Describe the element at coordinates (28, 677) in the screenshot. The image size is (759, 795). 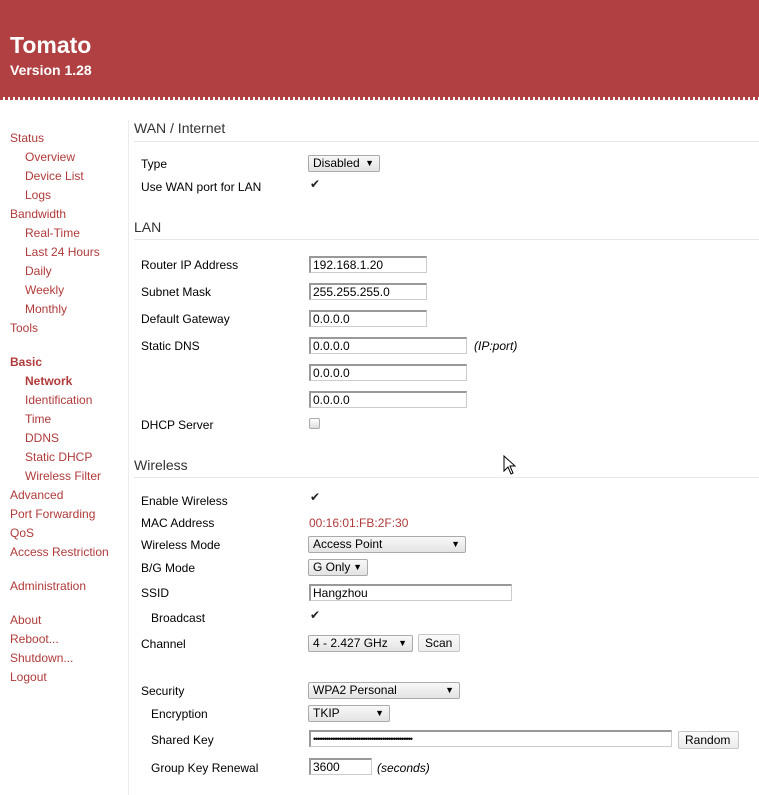
I see `sidebar-item-logout: Logout` at that location.